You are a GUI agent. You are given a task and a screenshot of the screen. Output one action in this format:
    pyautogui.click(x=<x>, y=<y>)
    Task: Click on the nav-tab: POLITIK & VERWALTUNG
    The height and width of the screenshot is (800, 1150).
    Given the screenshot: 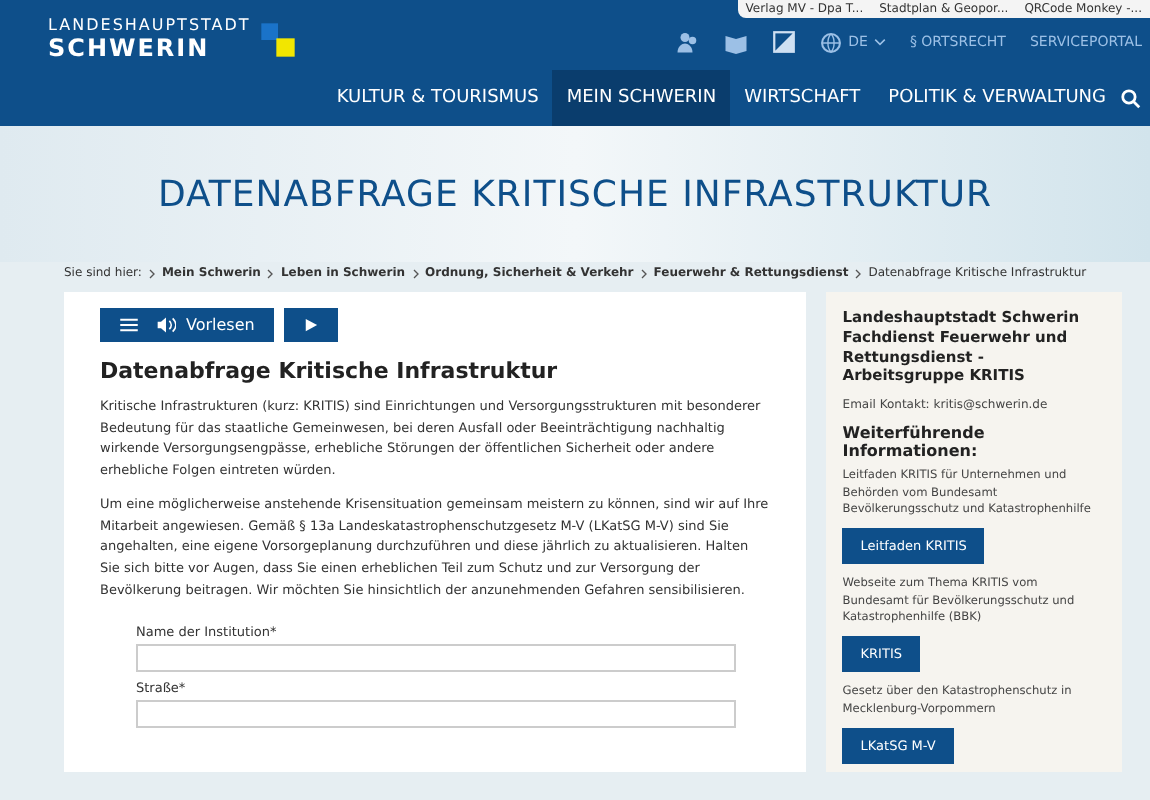 What is the action you would take?
    pyautogui.click(x=997, y=98)
    